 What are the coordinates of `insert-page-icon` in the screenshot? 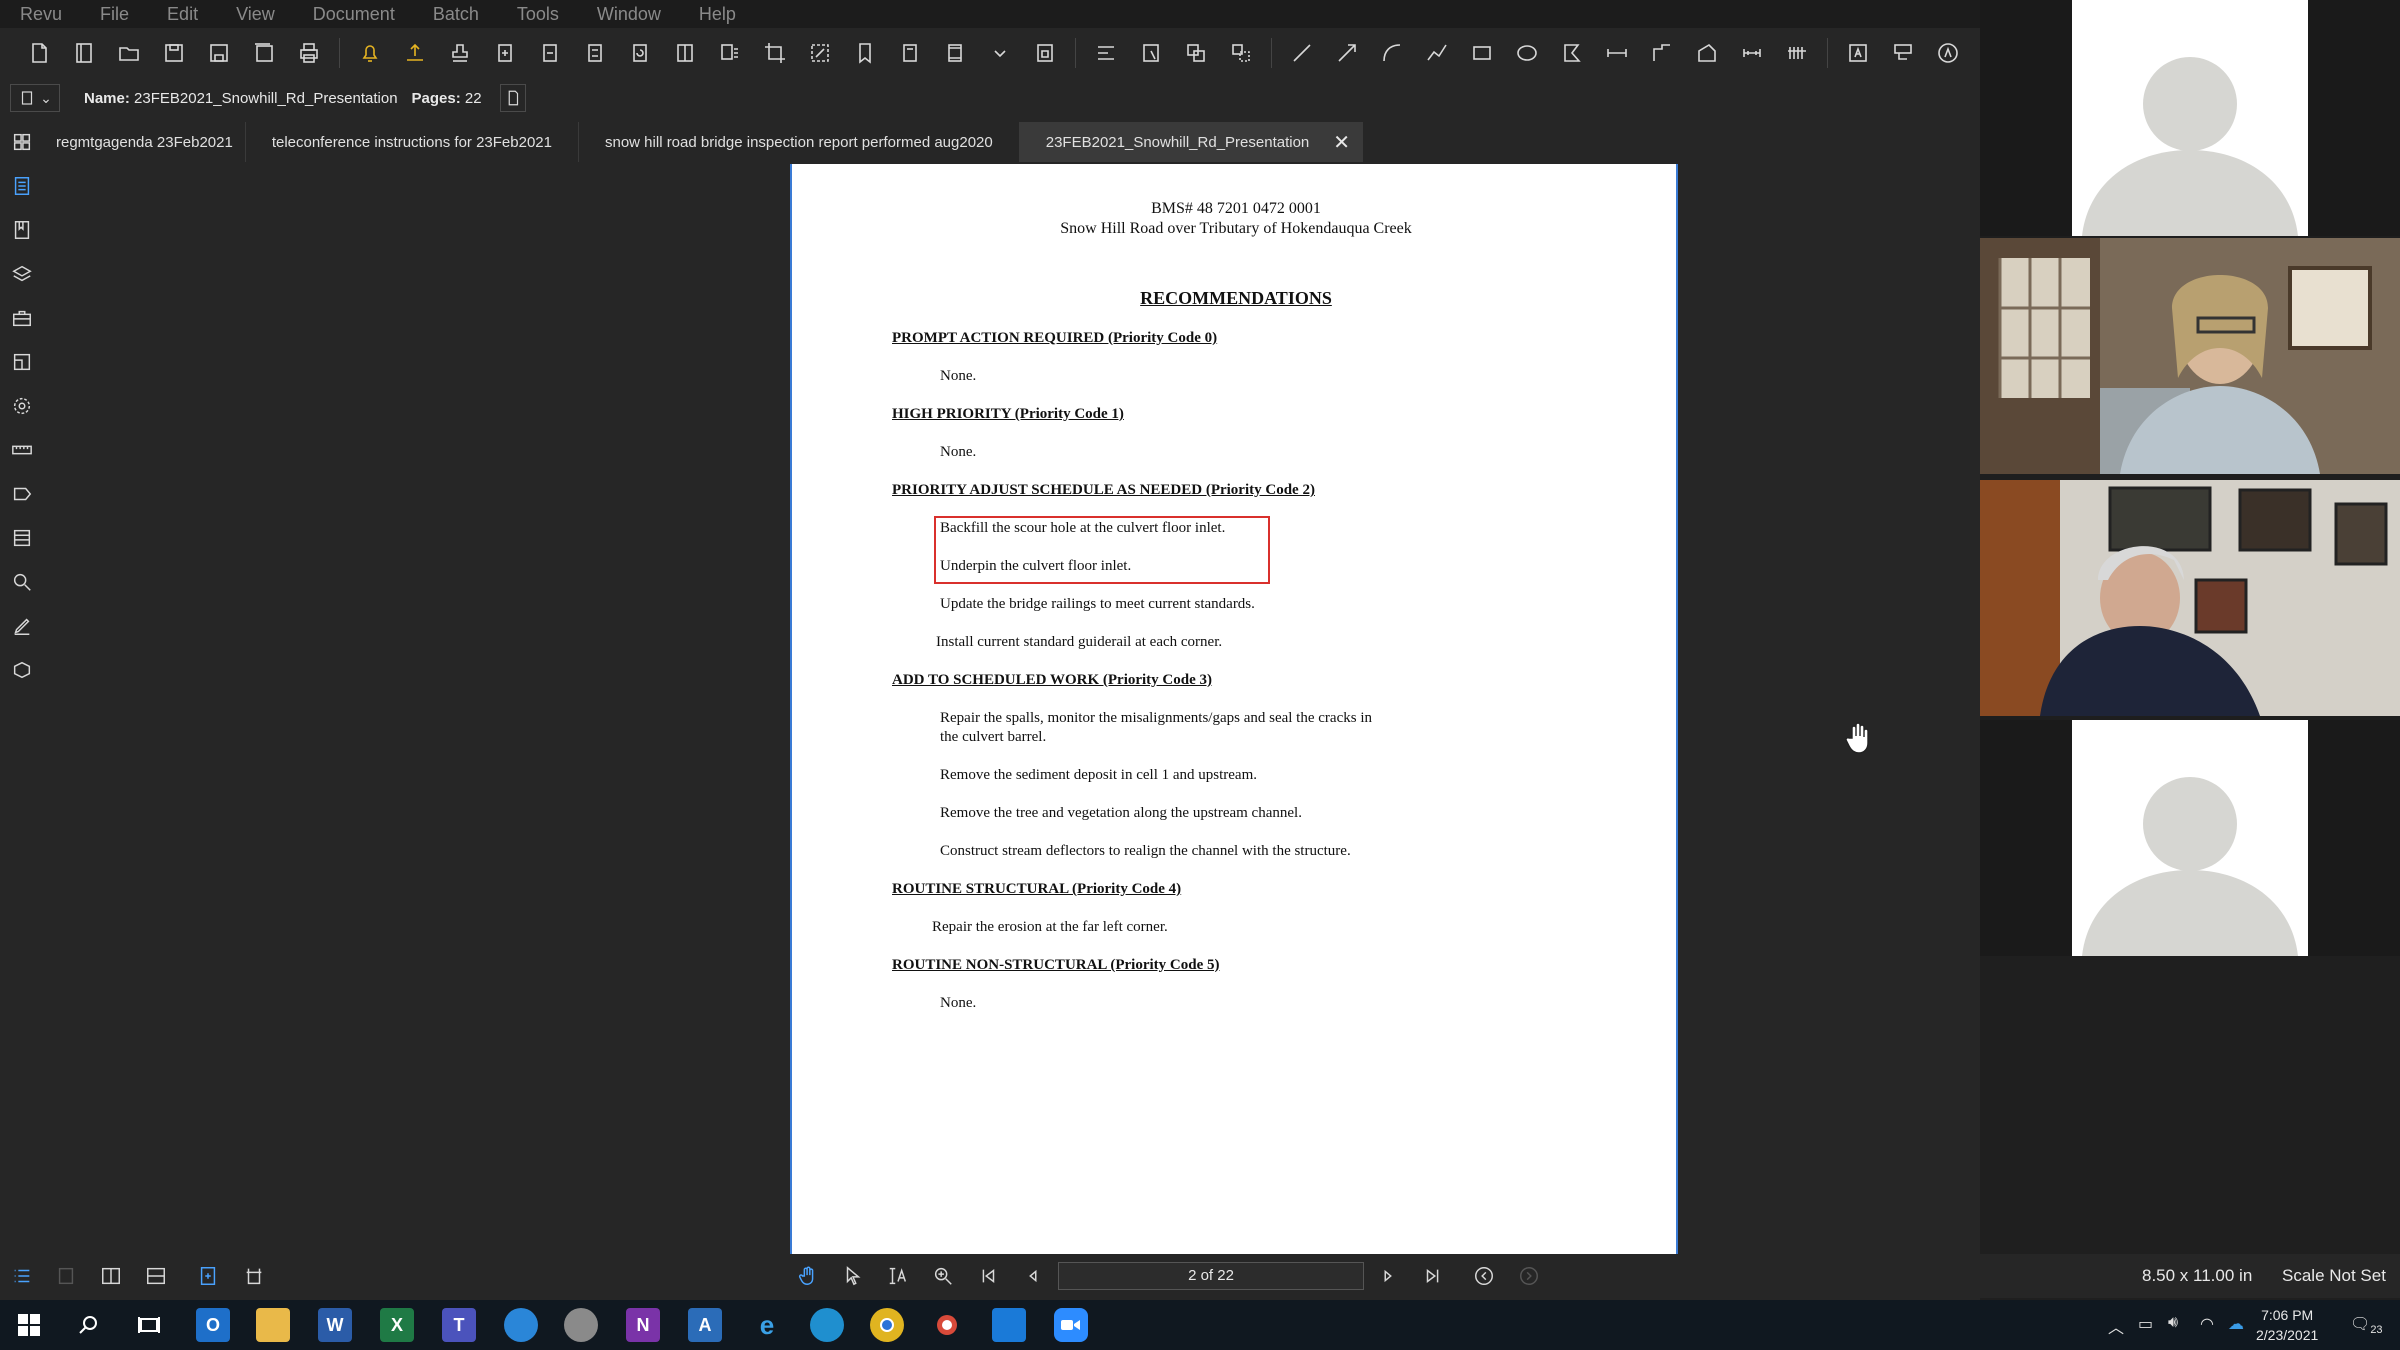 It's located at (505, 53).